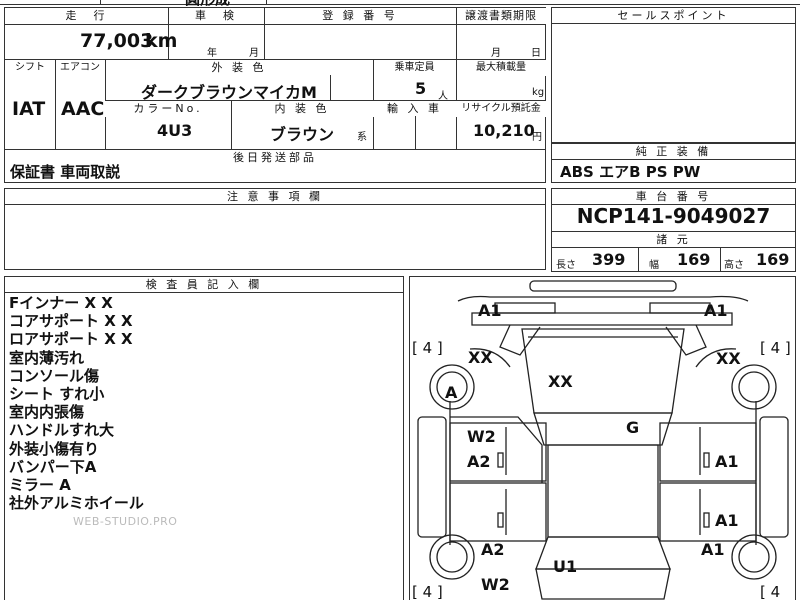  Describe the element at coordinates (481, 436) in the screenshot. I see `diagram-w2-left-front: W2` at that location.